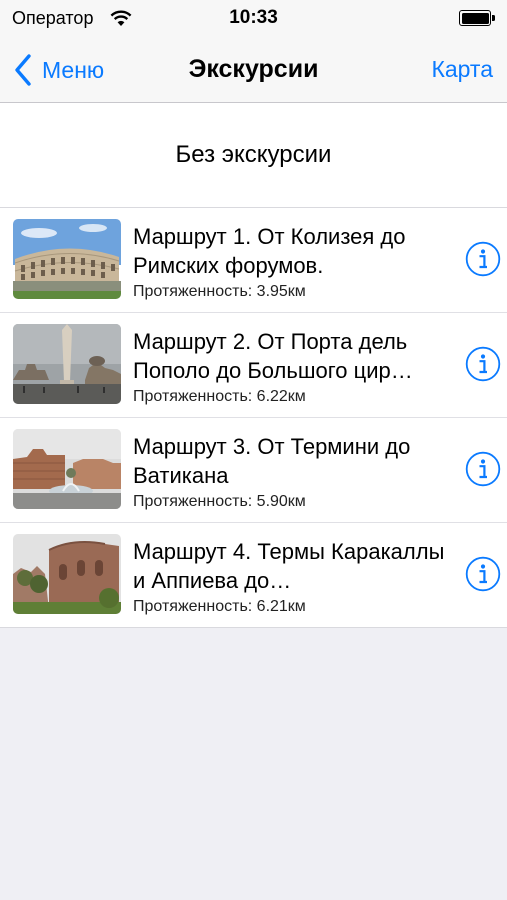 This screenshot has width=507, height=900. What do you see at coordinates (219, 396) in the screenshot?
I see `route-length: Протяженность: 6.22км` at bounding box center [219, 396].